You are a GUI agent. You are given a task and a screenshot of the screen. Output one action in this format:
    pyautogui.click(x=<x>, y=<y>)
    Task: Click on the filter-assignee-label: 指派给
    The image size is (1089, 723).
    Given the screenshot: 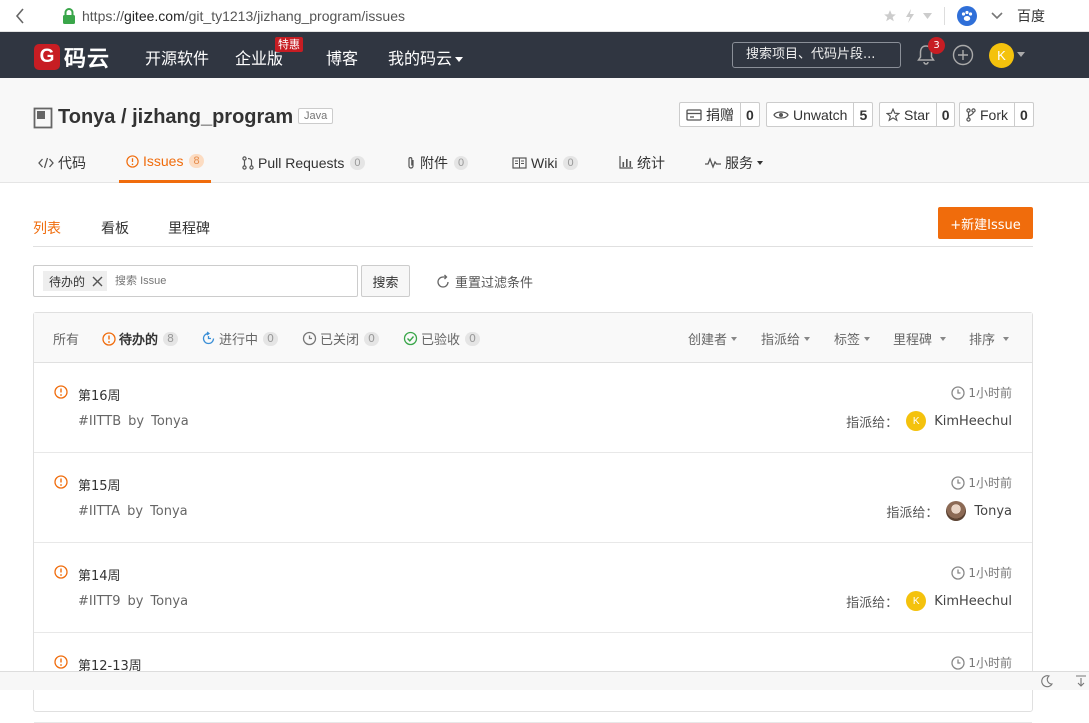 What is the action you would take?
    pyautogui.click(x=781, y=340)
    